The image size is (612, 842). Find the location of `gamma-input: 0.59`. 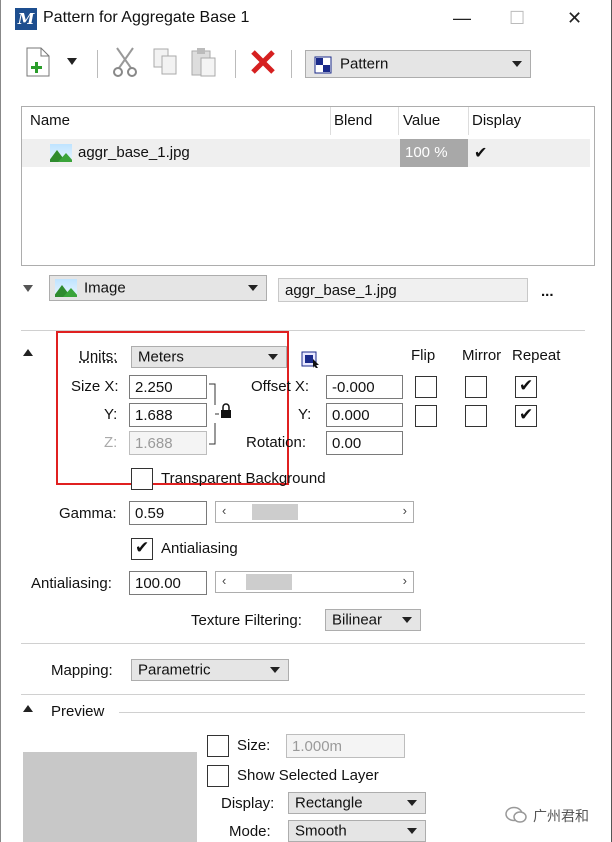

gamma-input: 0.59 is located at coordinates (168, 513).